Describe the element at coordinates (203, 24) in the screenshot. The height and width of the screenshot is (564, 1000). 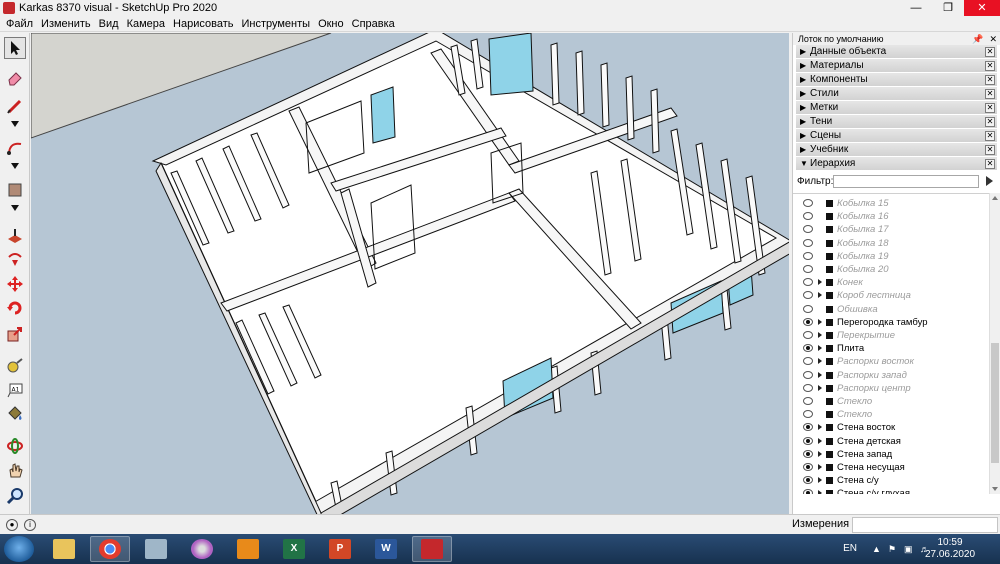
I see `menu-draw: Нарисовать` at that location.